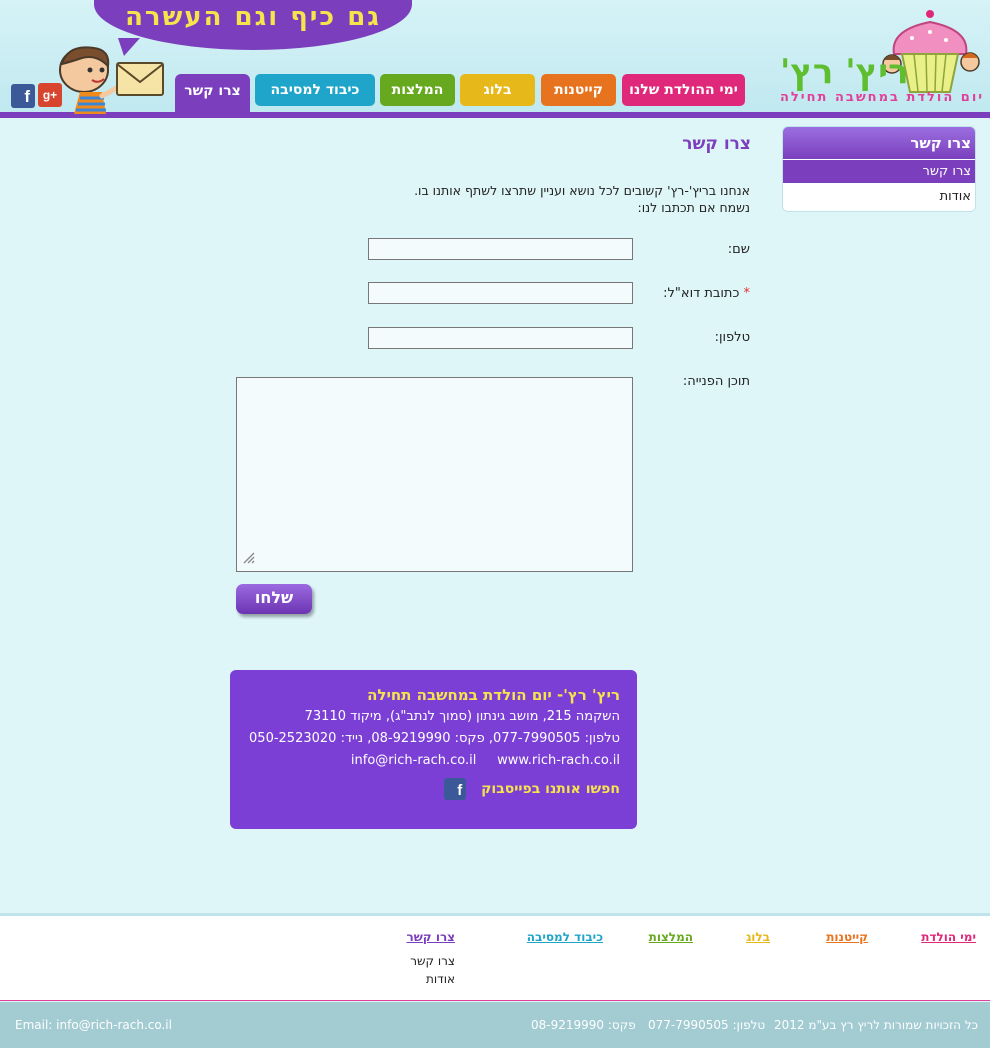 The height and width of the screenshot is (1048, 990). I want to click on sidebar-item-contact: צרו קשר, so click(879, 171).